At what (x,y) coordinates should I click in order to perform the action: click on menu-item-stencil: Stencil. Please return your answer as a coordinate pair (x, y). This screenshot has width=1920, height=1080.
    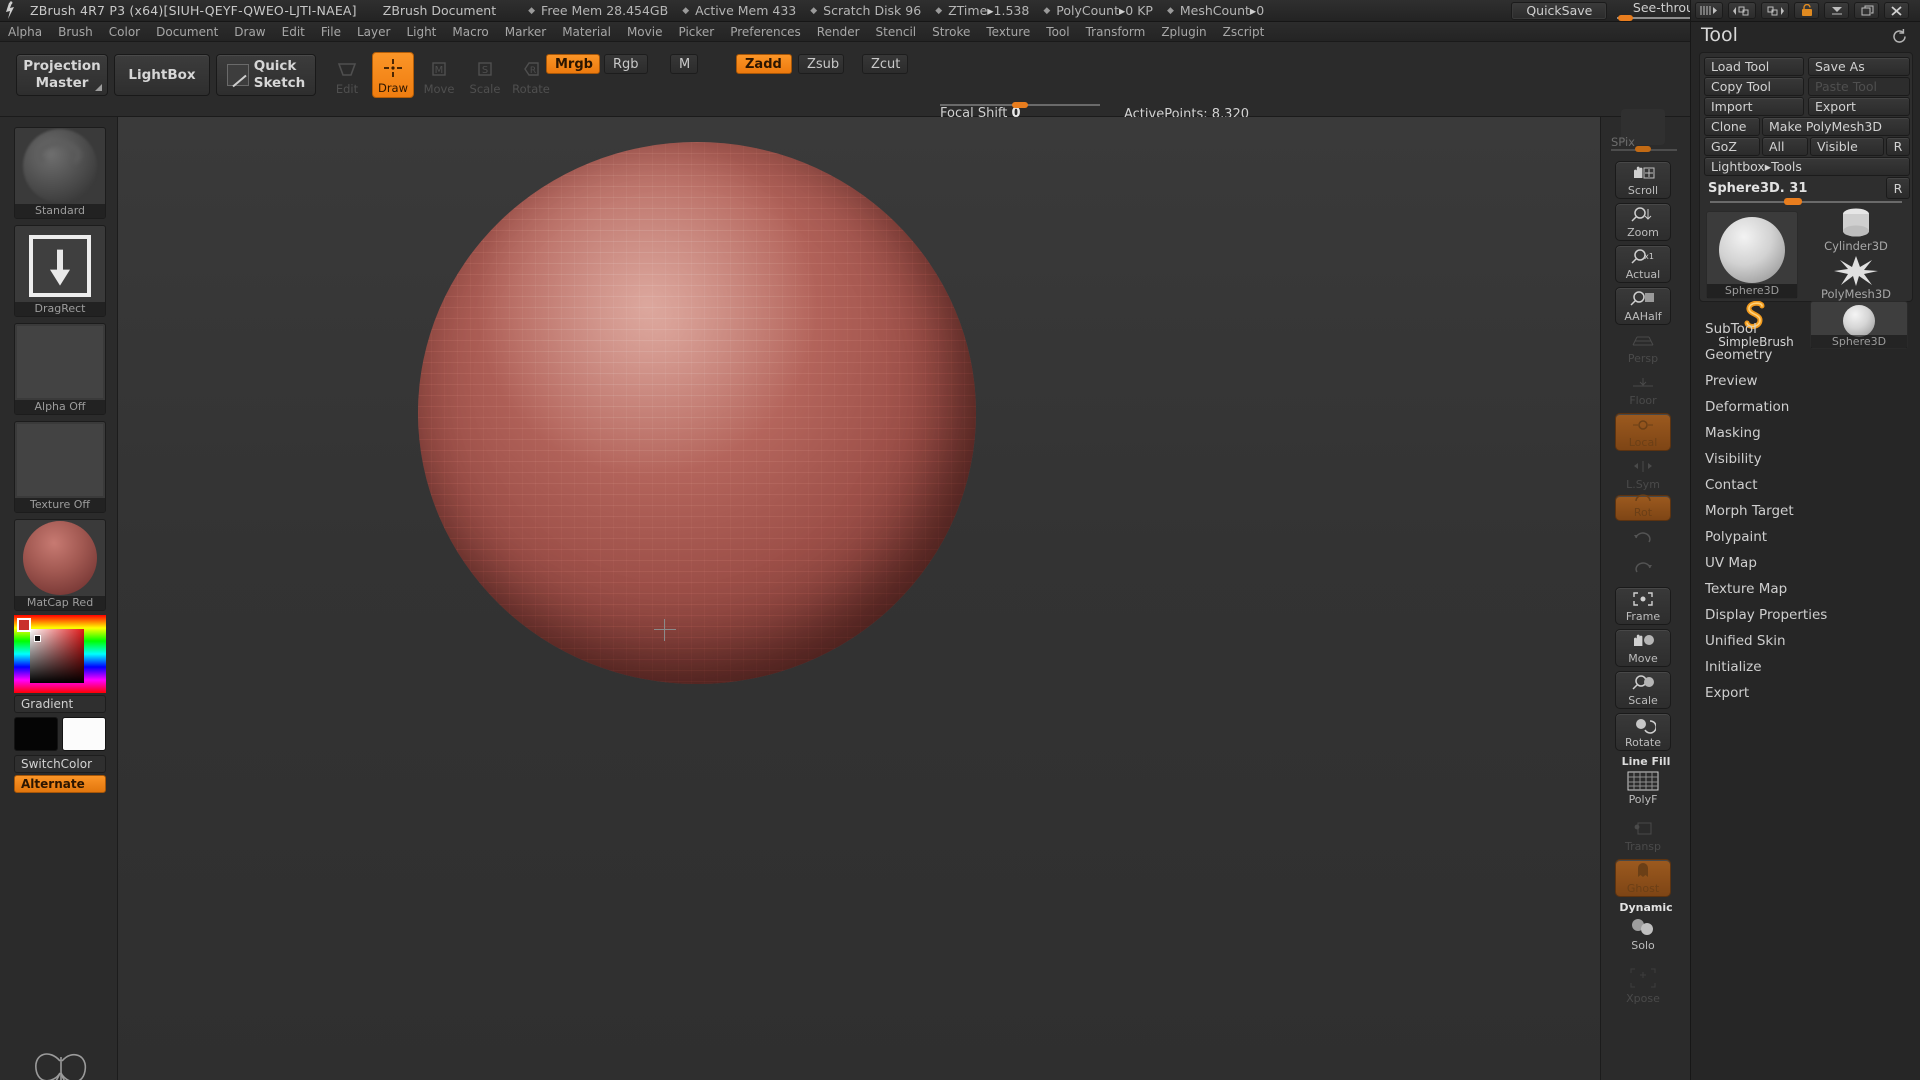
    Looking at the image, I should click on (896, 32).